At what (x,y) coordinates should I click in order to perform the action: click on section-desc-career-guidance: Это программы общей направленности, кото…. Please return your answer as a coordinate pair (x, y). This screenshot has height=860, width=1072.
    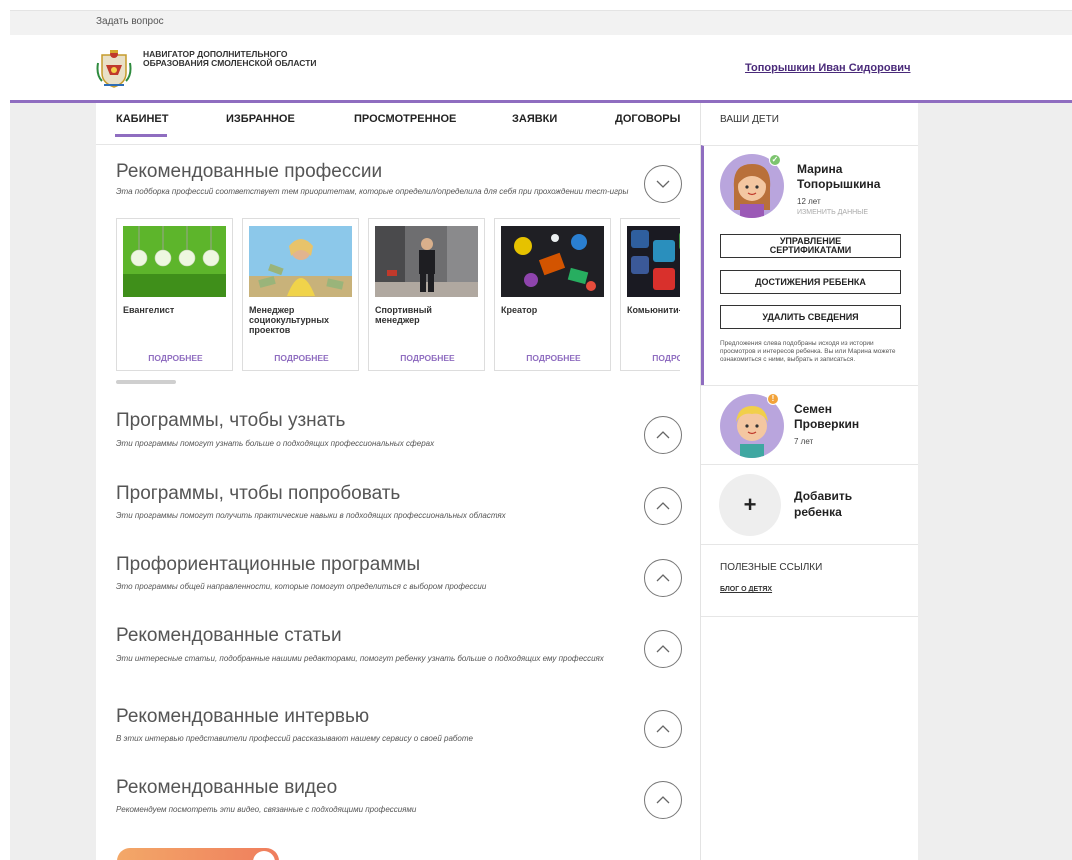
    Looking at the image, I should click on (301, 586).